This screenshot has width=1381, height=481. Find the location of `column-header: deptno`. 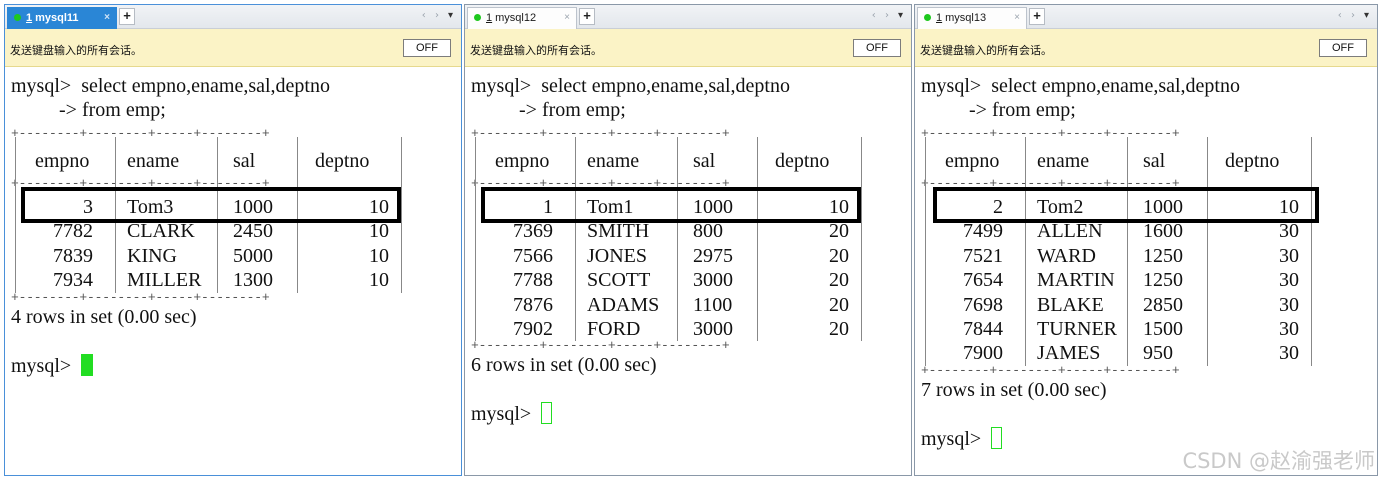

column-header: deptno is located at coordinates (802, 161).